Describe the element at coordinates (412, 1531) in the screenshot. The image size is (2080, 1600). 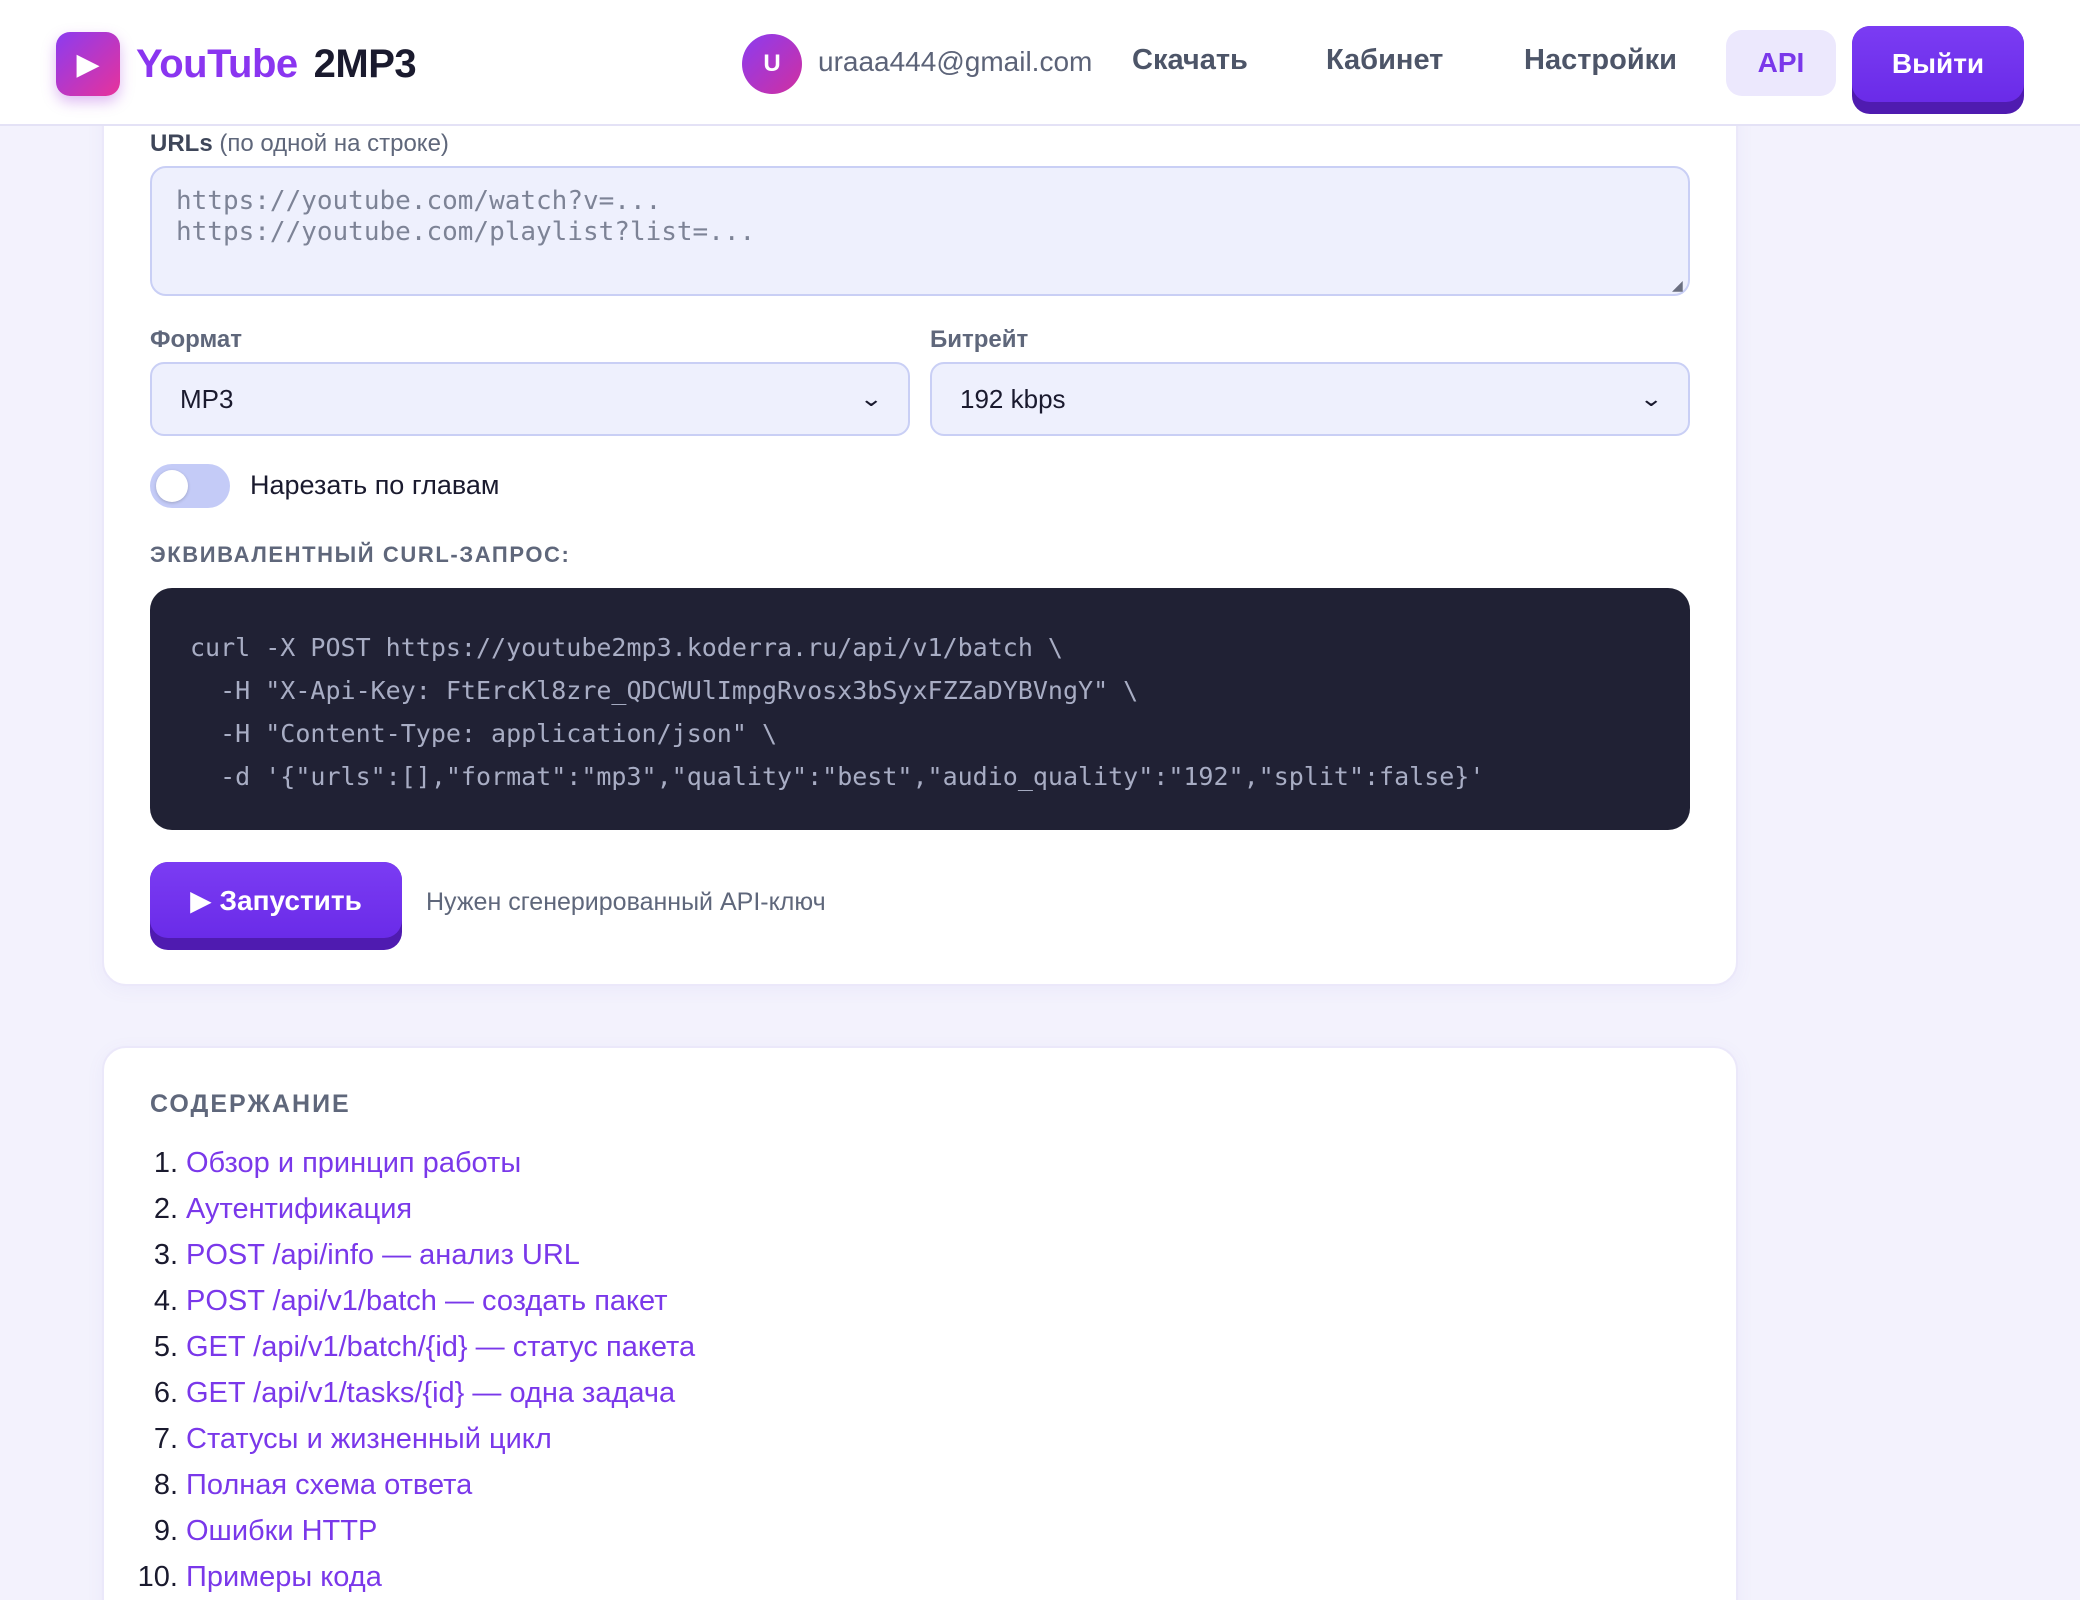
I see `toc-item: 9. Ошибки HTTP` at that location.